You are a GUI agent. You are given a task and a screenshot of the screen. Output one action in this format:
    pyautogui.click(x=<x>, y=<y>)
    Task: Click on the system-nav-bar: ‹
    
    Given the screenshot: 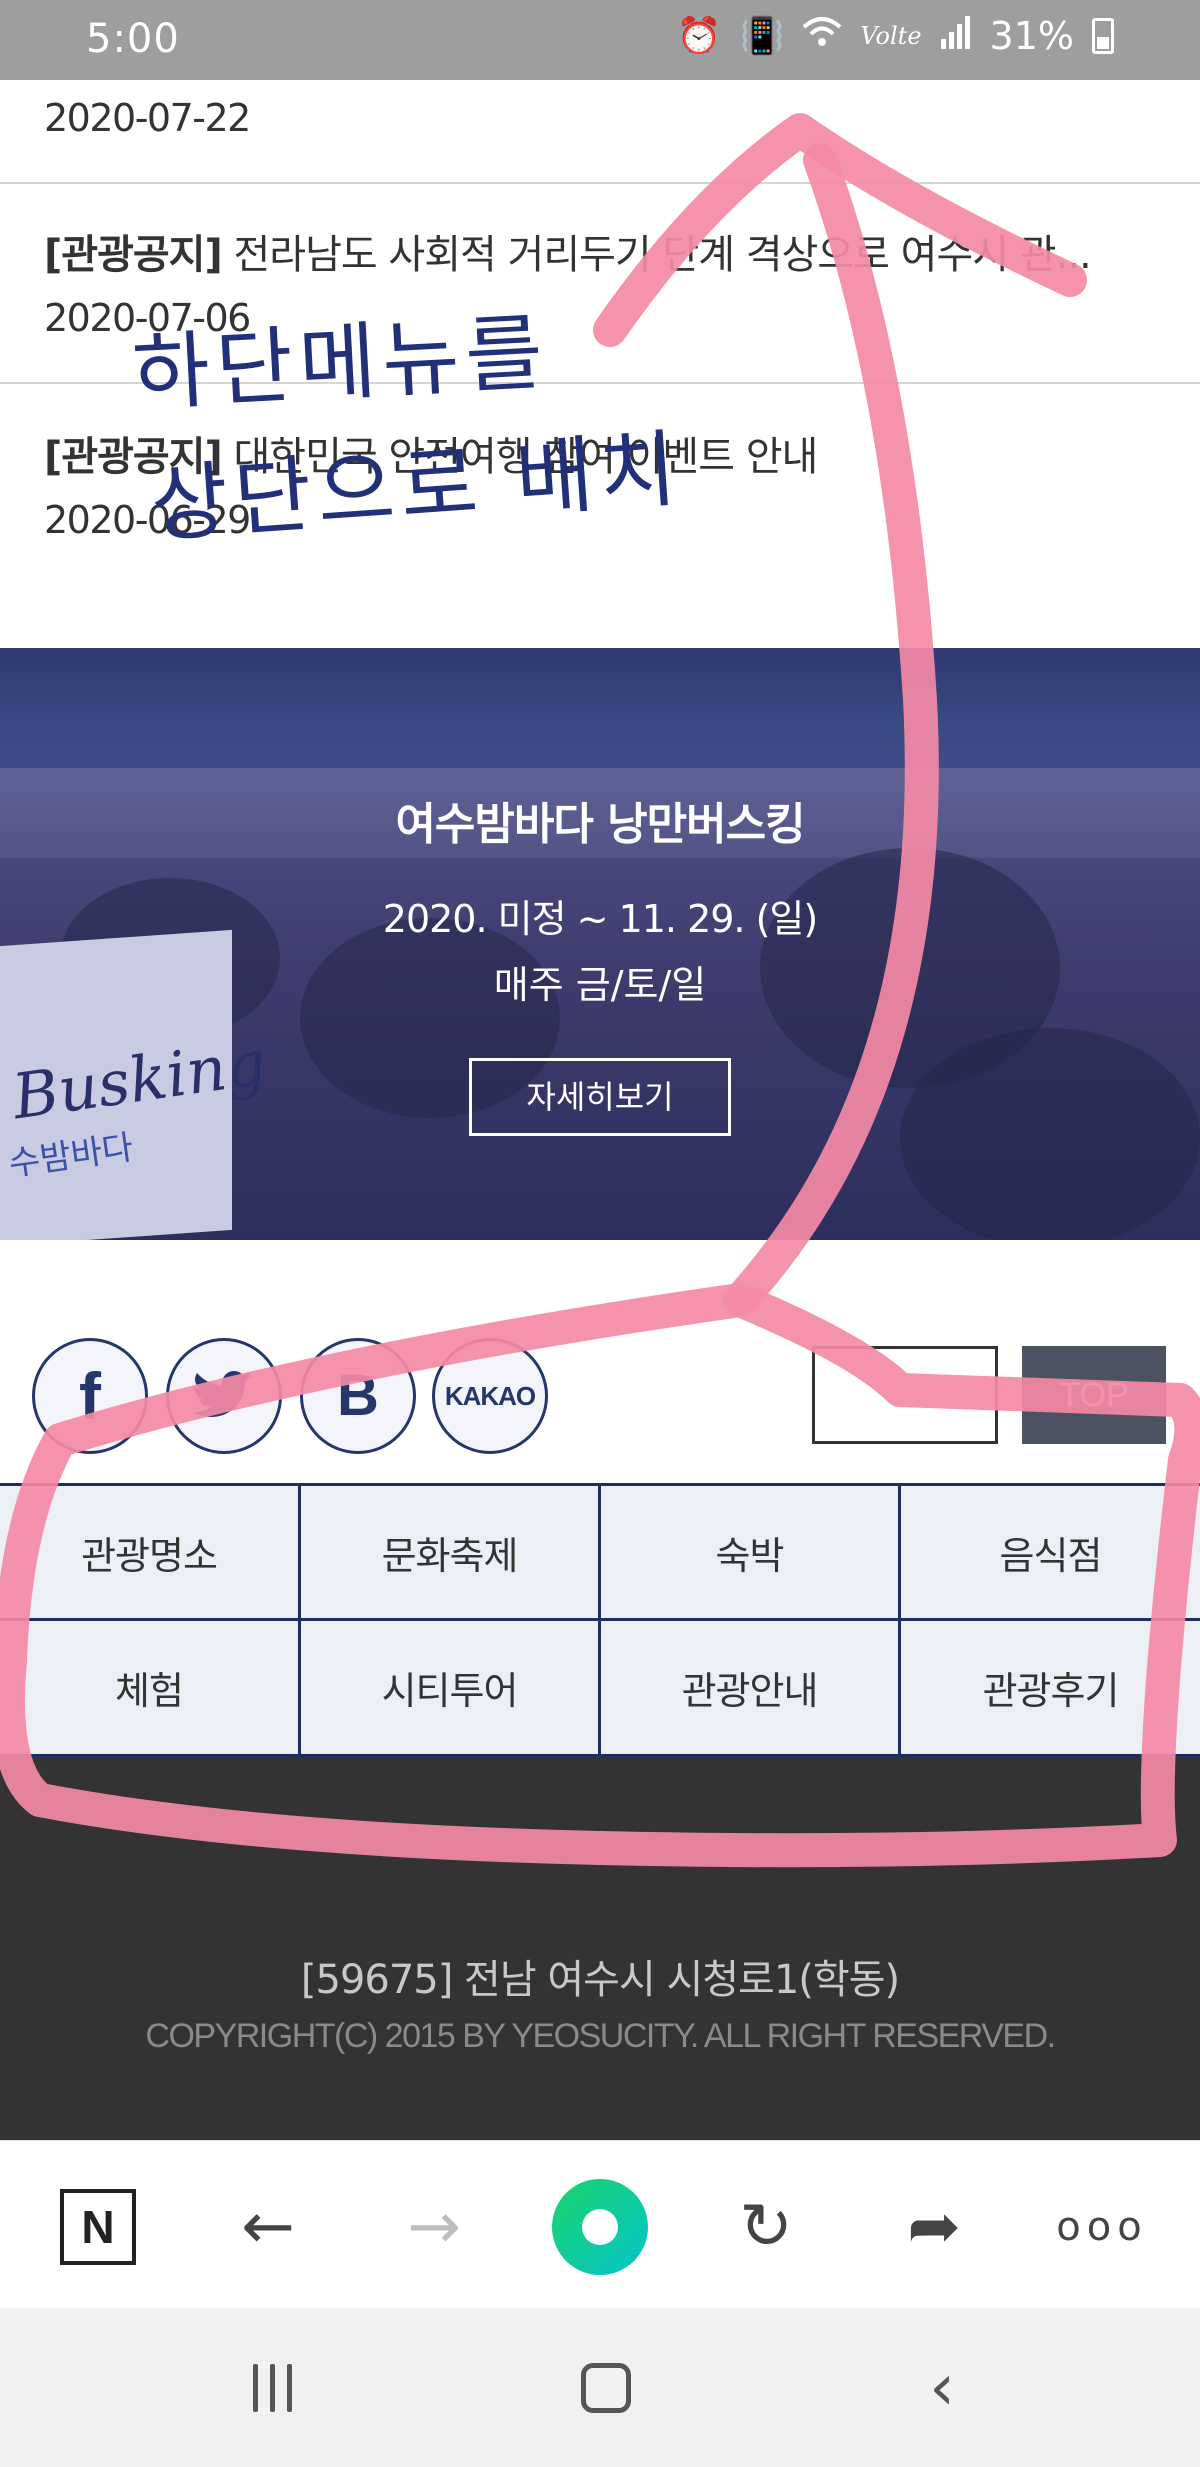 What is the action you would take?
    pyautogui.click(x=600, y=2387)
    